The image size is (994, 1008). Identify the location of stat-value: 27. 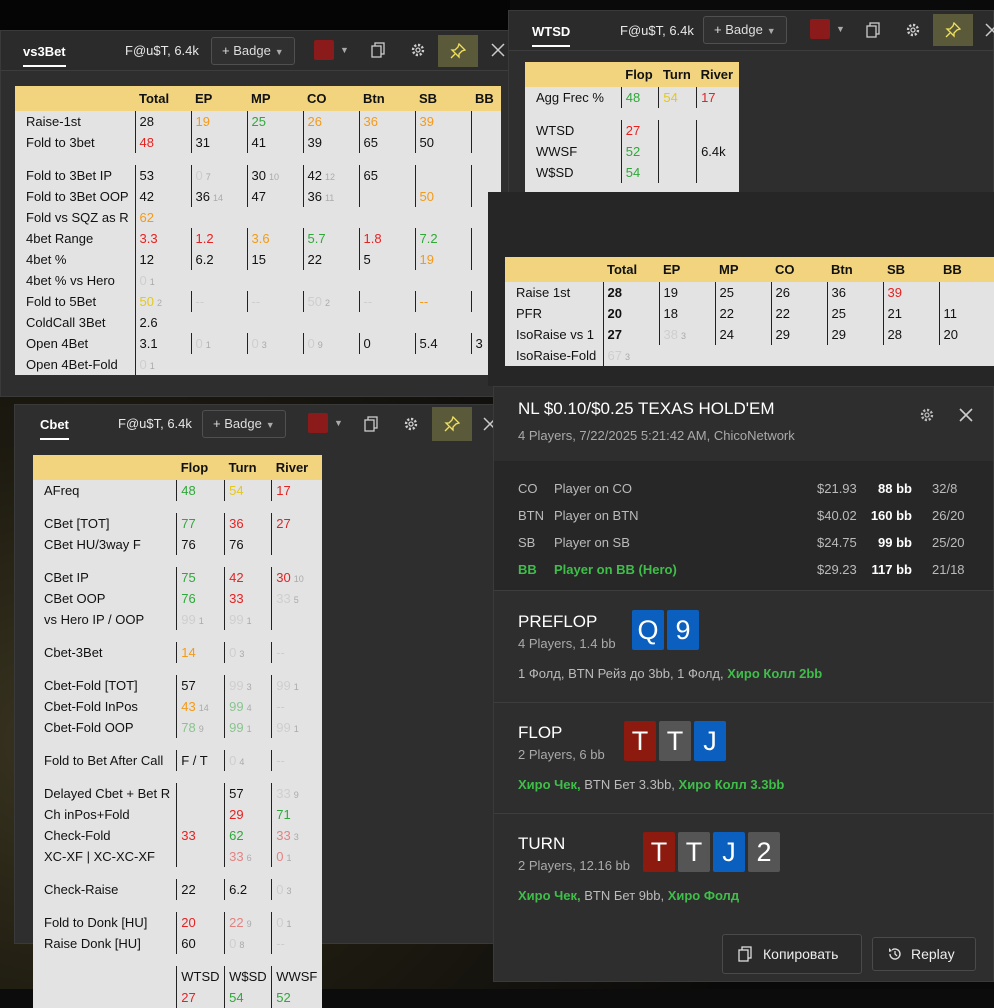
(631, 334).